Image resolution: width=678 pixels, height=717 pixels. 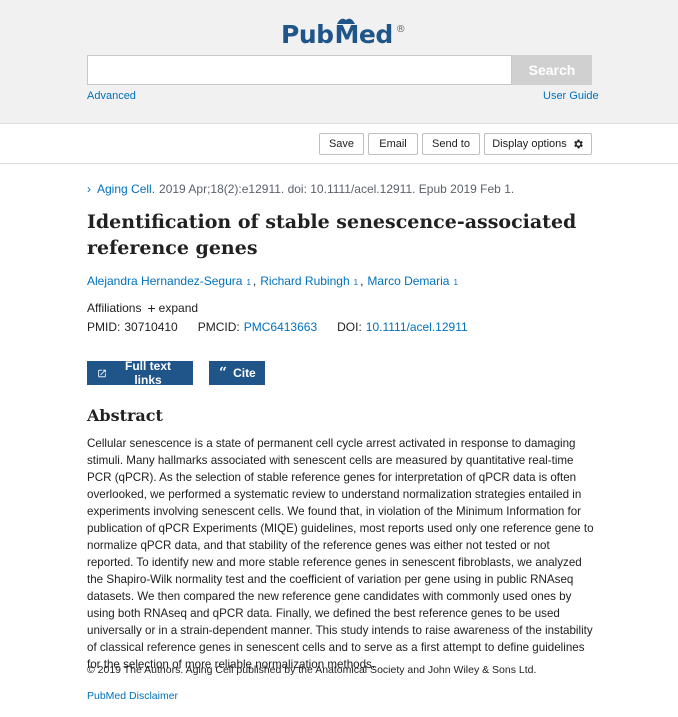 I want to click on email-button-label: Email, so click(x=393, y=144).